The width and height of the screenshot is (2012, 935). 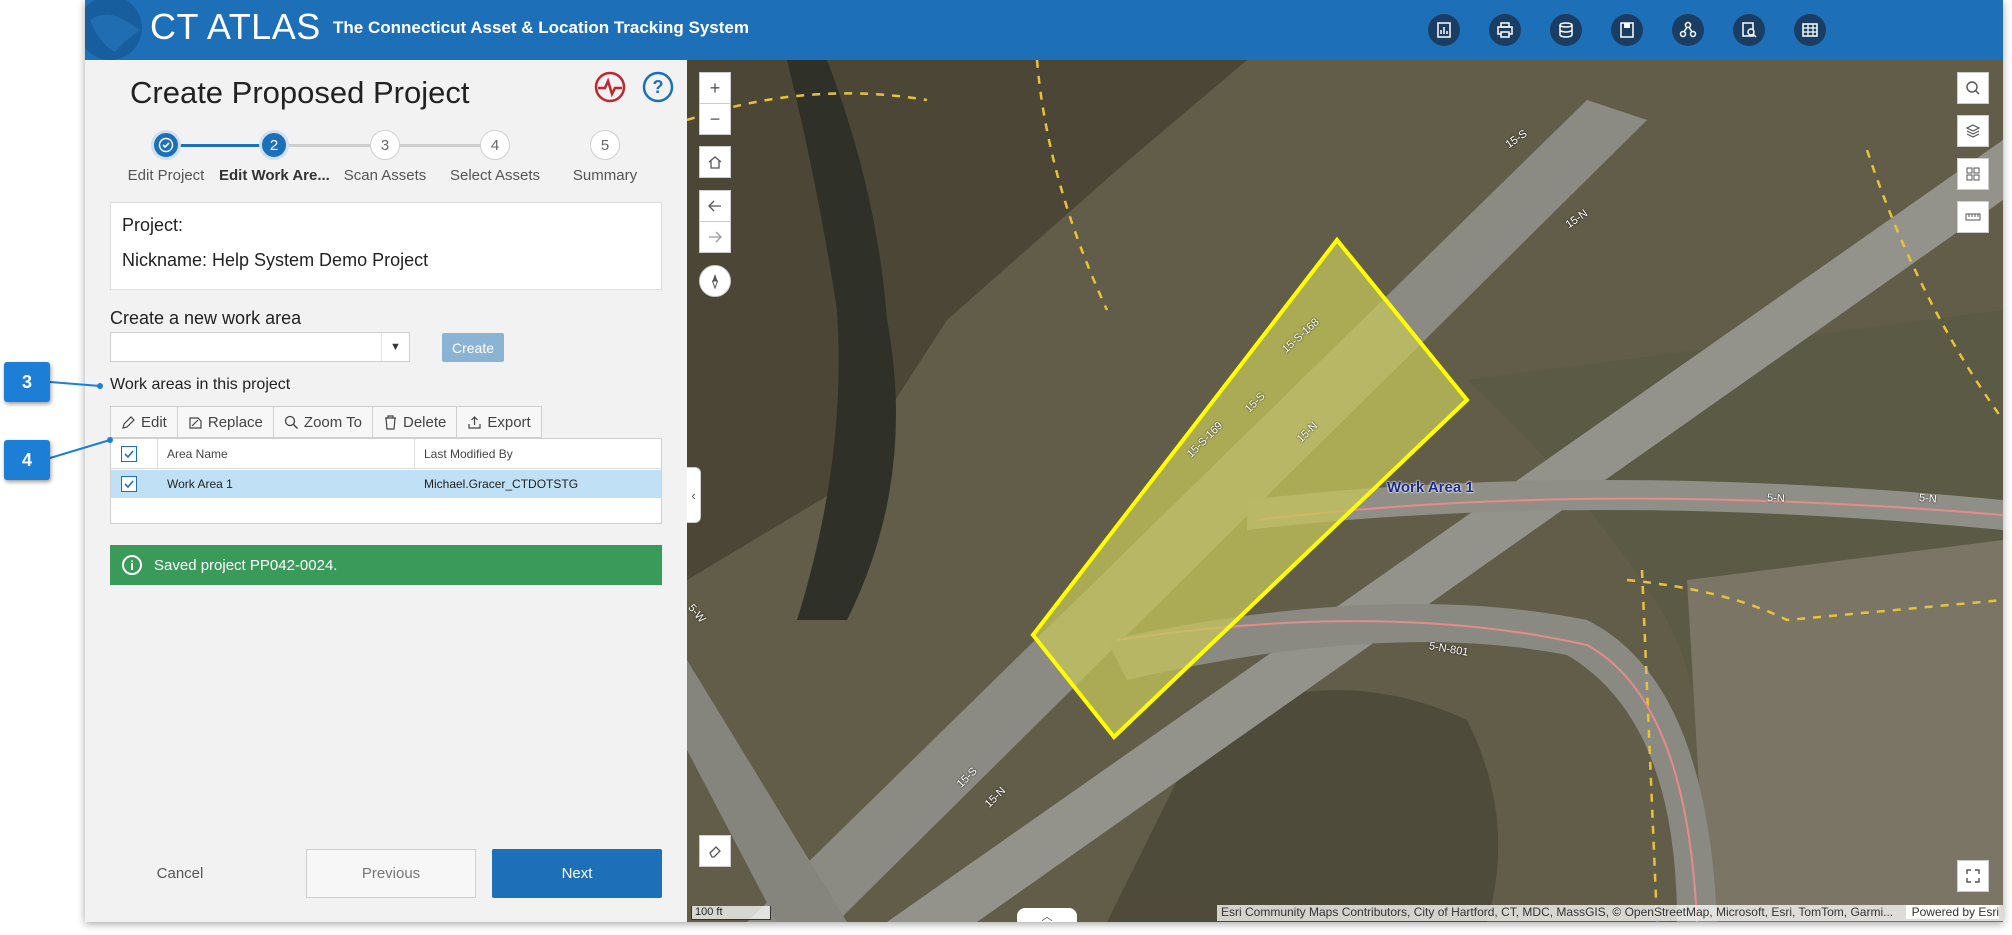 I want to click on select-all-checkbox, so click(x=129, y=453).